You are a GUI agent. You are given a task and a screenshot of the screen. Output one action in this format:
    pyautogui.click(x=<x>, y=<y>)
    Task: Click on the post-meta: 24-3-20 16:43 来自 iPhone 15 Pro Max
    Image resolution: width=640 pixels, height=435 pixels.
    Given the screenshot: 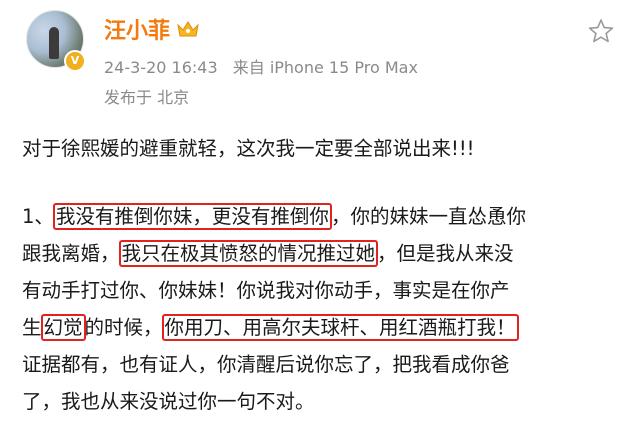 What is the action you would take?
    pyautogui.click(x=266, y=66)
    